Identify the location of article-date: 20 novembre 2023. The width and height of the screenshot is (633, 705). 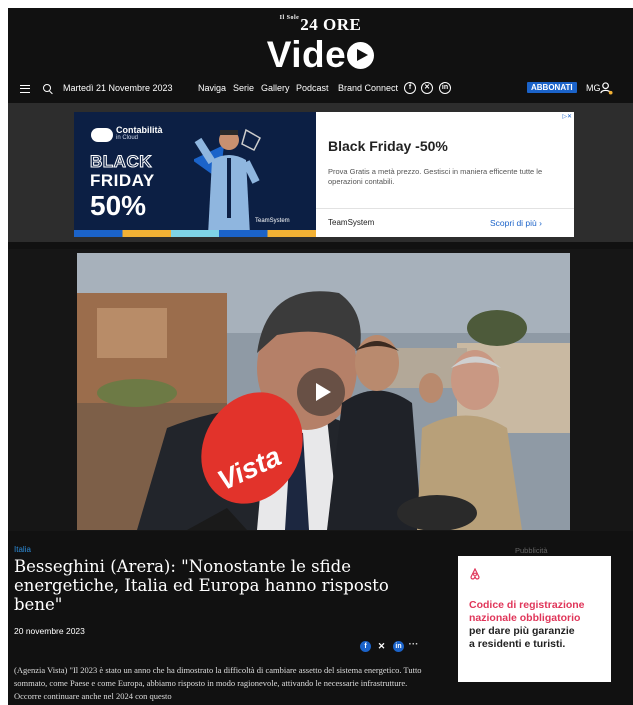
(49, 631).